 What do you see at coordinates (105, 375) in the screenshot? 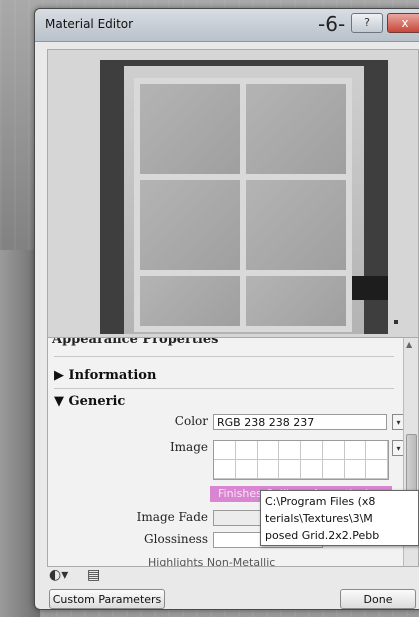
I see `information-section-toggle: ▶ Information` at bounding box center [105, 375].